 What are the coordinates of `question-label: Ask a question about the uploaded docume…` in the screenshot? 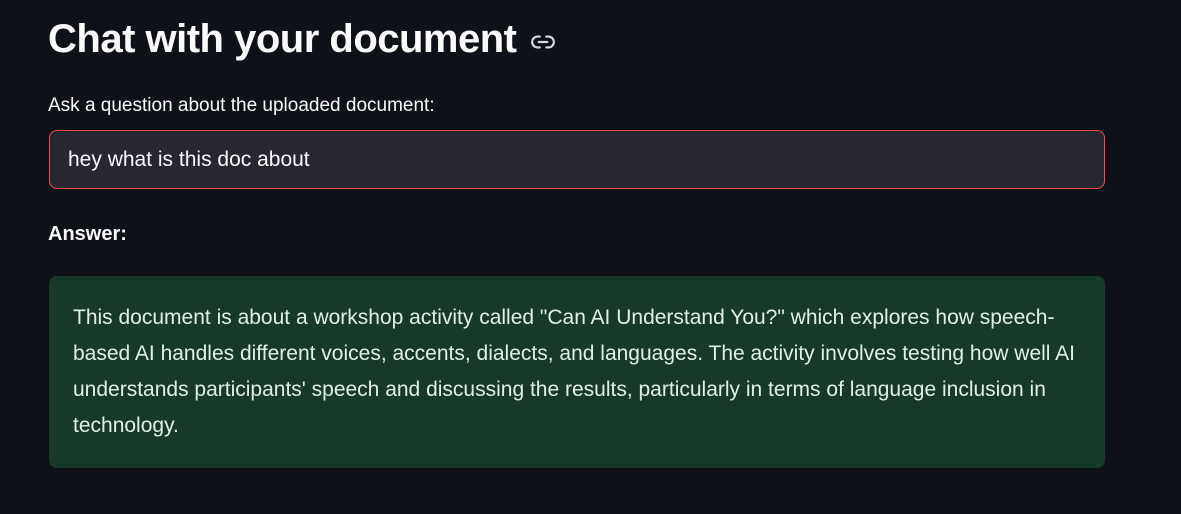 It's located at (241, 105).